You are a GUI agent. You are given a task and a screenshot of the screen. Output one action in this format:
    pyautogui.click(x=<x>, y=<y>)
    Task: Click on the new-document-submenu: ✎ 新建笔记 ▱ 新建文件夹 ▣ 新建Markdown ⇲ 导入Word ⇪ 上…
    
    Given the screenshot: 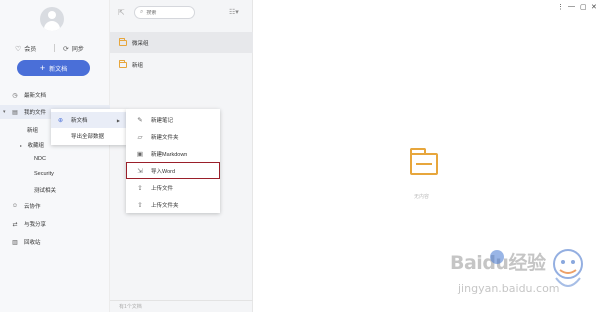 What is the action you would take?
    pyautogui.click(x=173, y=161)
    